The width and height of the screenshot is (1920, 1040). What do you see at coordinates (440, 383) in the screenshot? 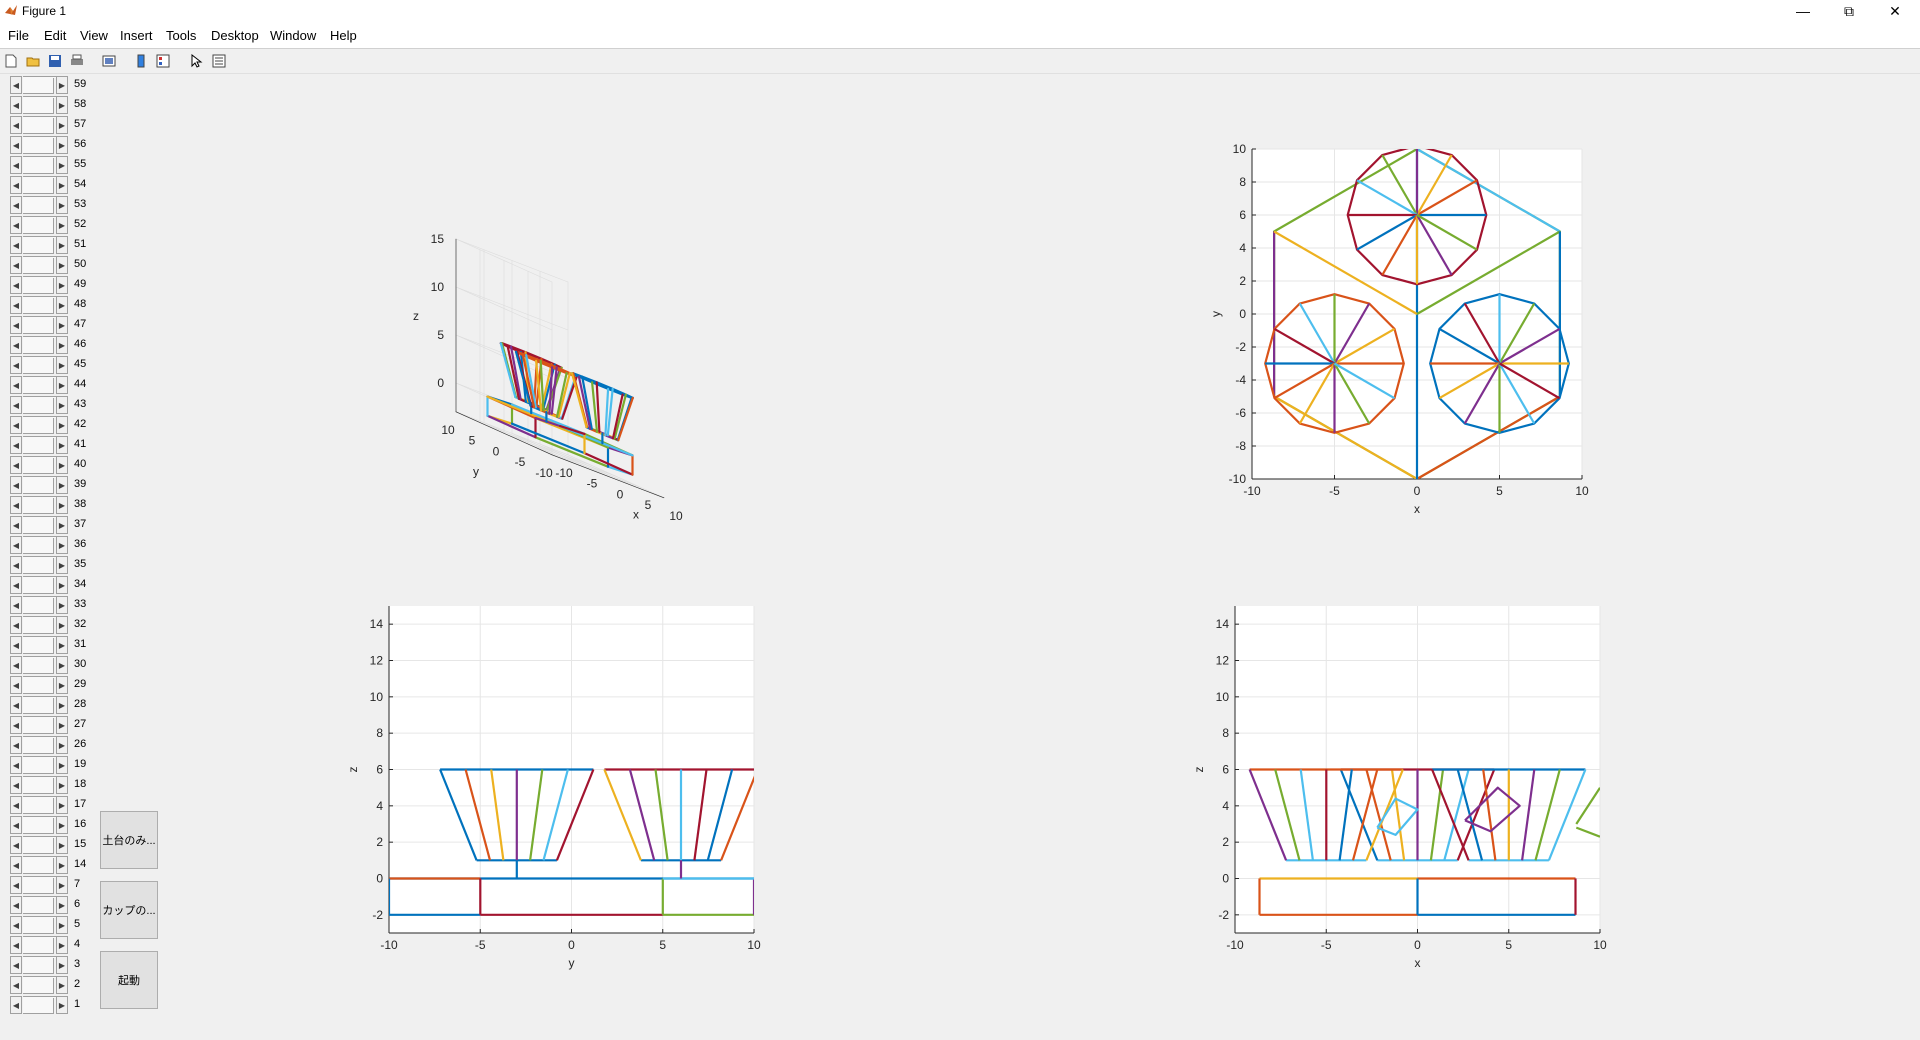
I see `z-tick-label: 0` at bounding box center [440, 383].